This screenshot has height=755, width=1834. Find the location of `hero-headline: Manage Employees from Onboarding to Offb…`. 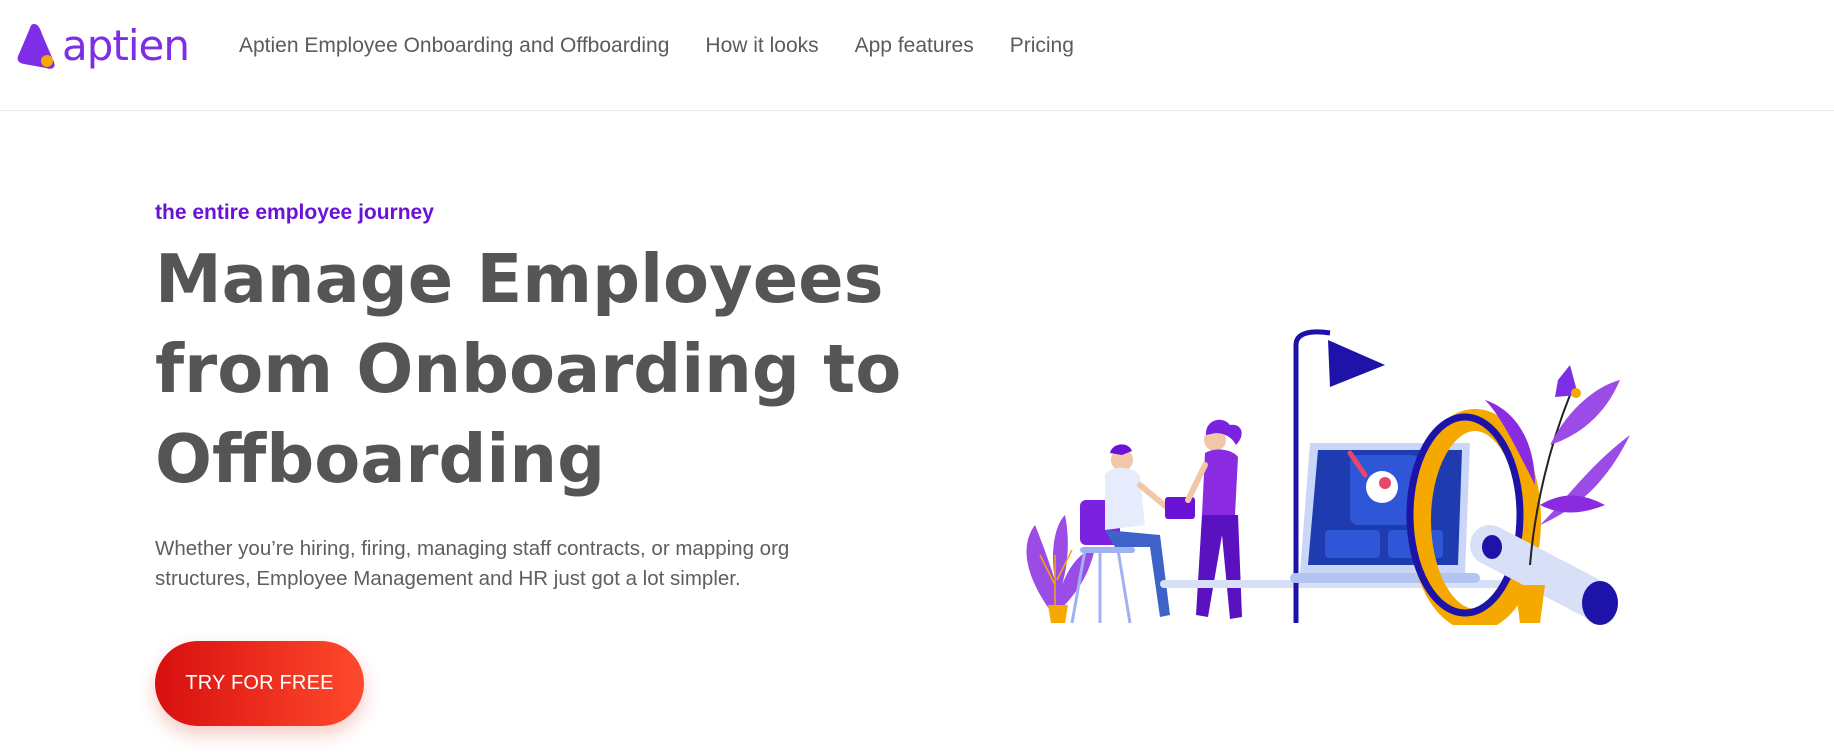

hero-headline: Manage Employees from Onboarding to Offb… is located at coordinates (535, 369).